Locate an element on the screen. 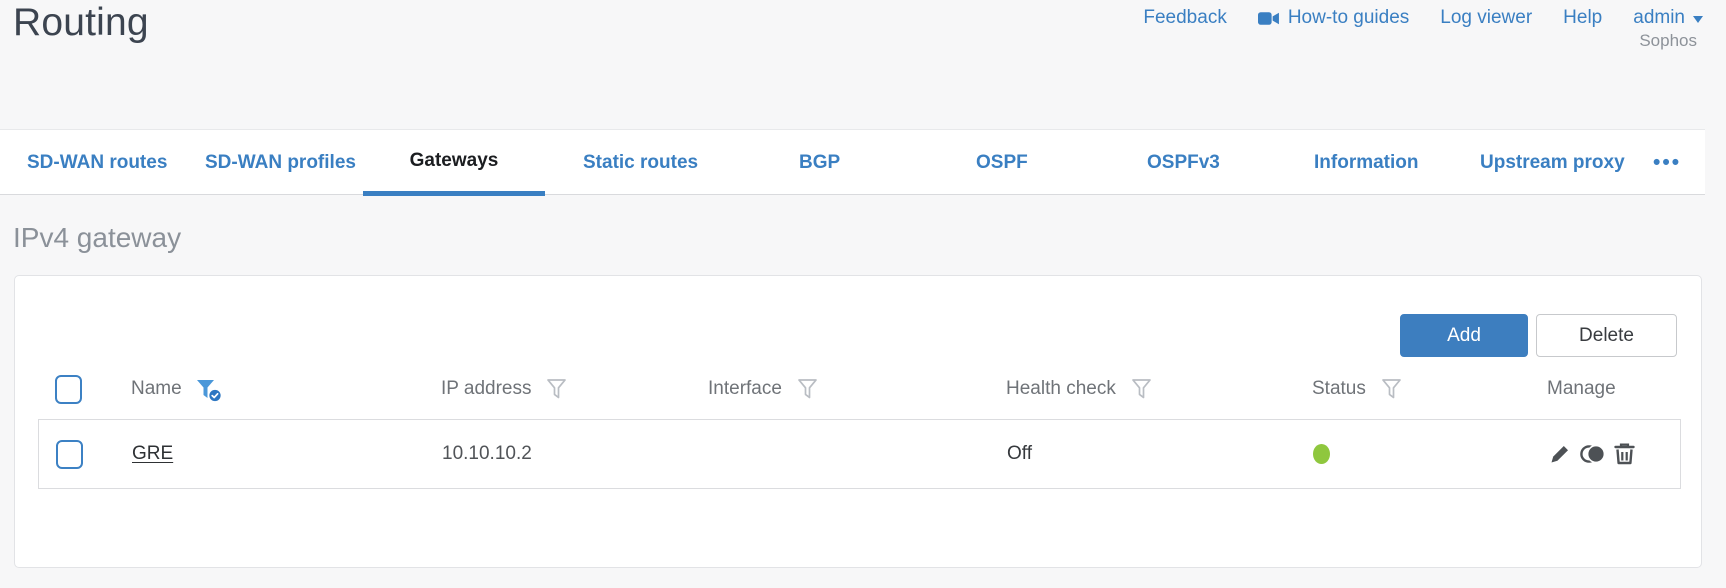  tab-ospfv3: OSPFv3 is located at coordinates (1183, 162).